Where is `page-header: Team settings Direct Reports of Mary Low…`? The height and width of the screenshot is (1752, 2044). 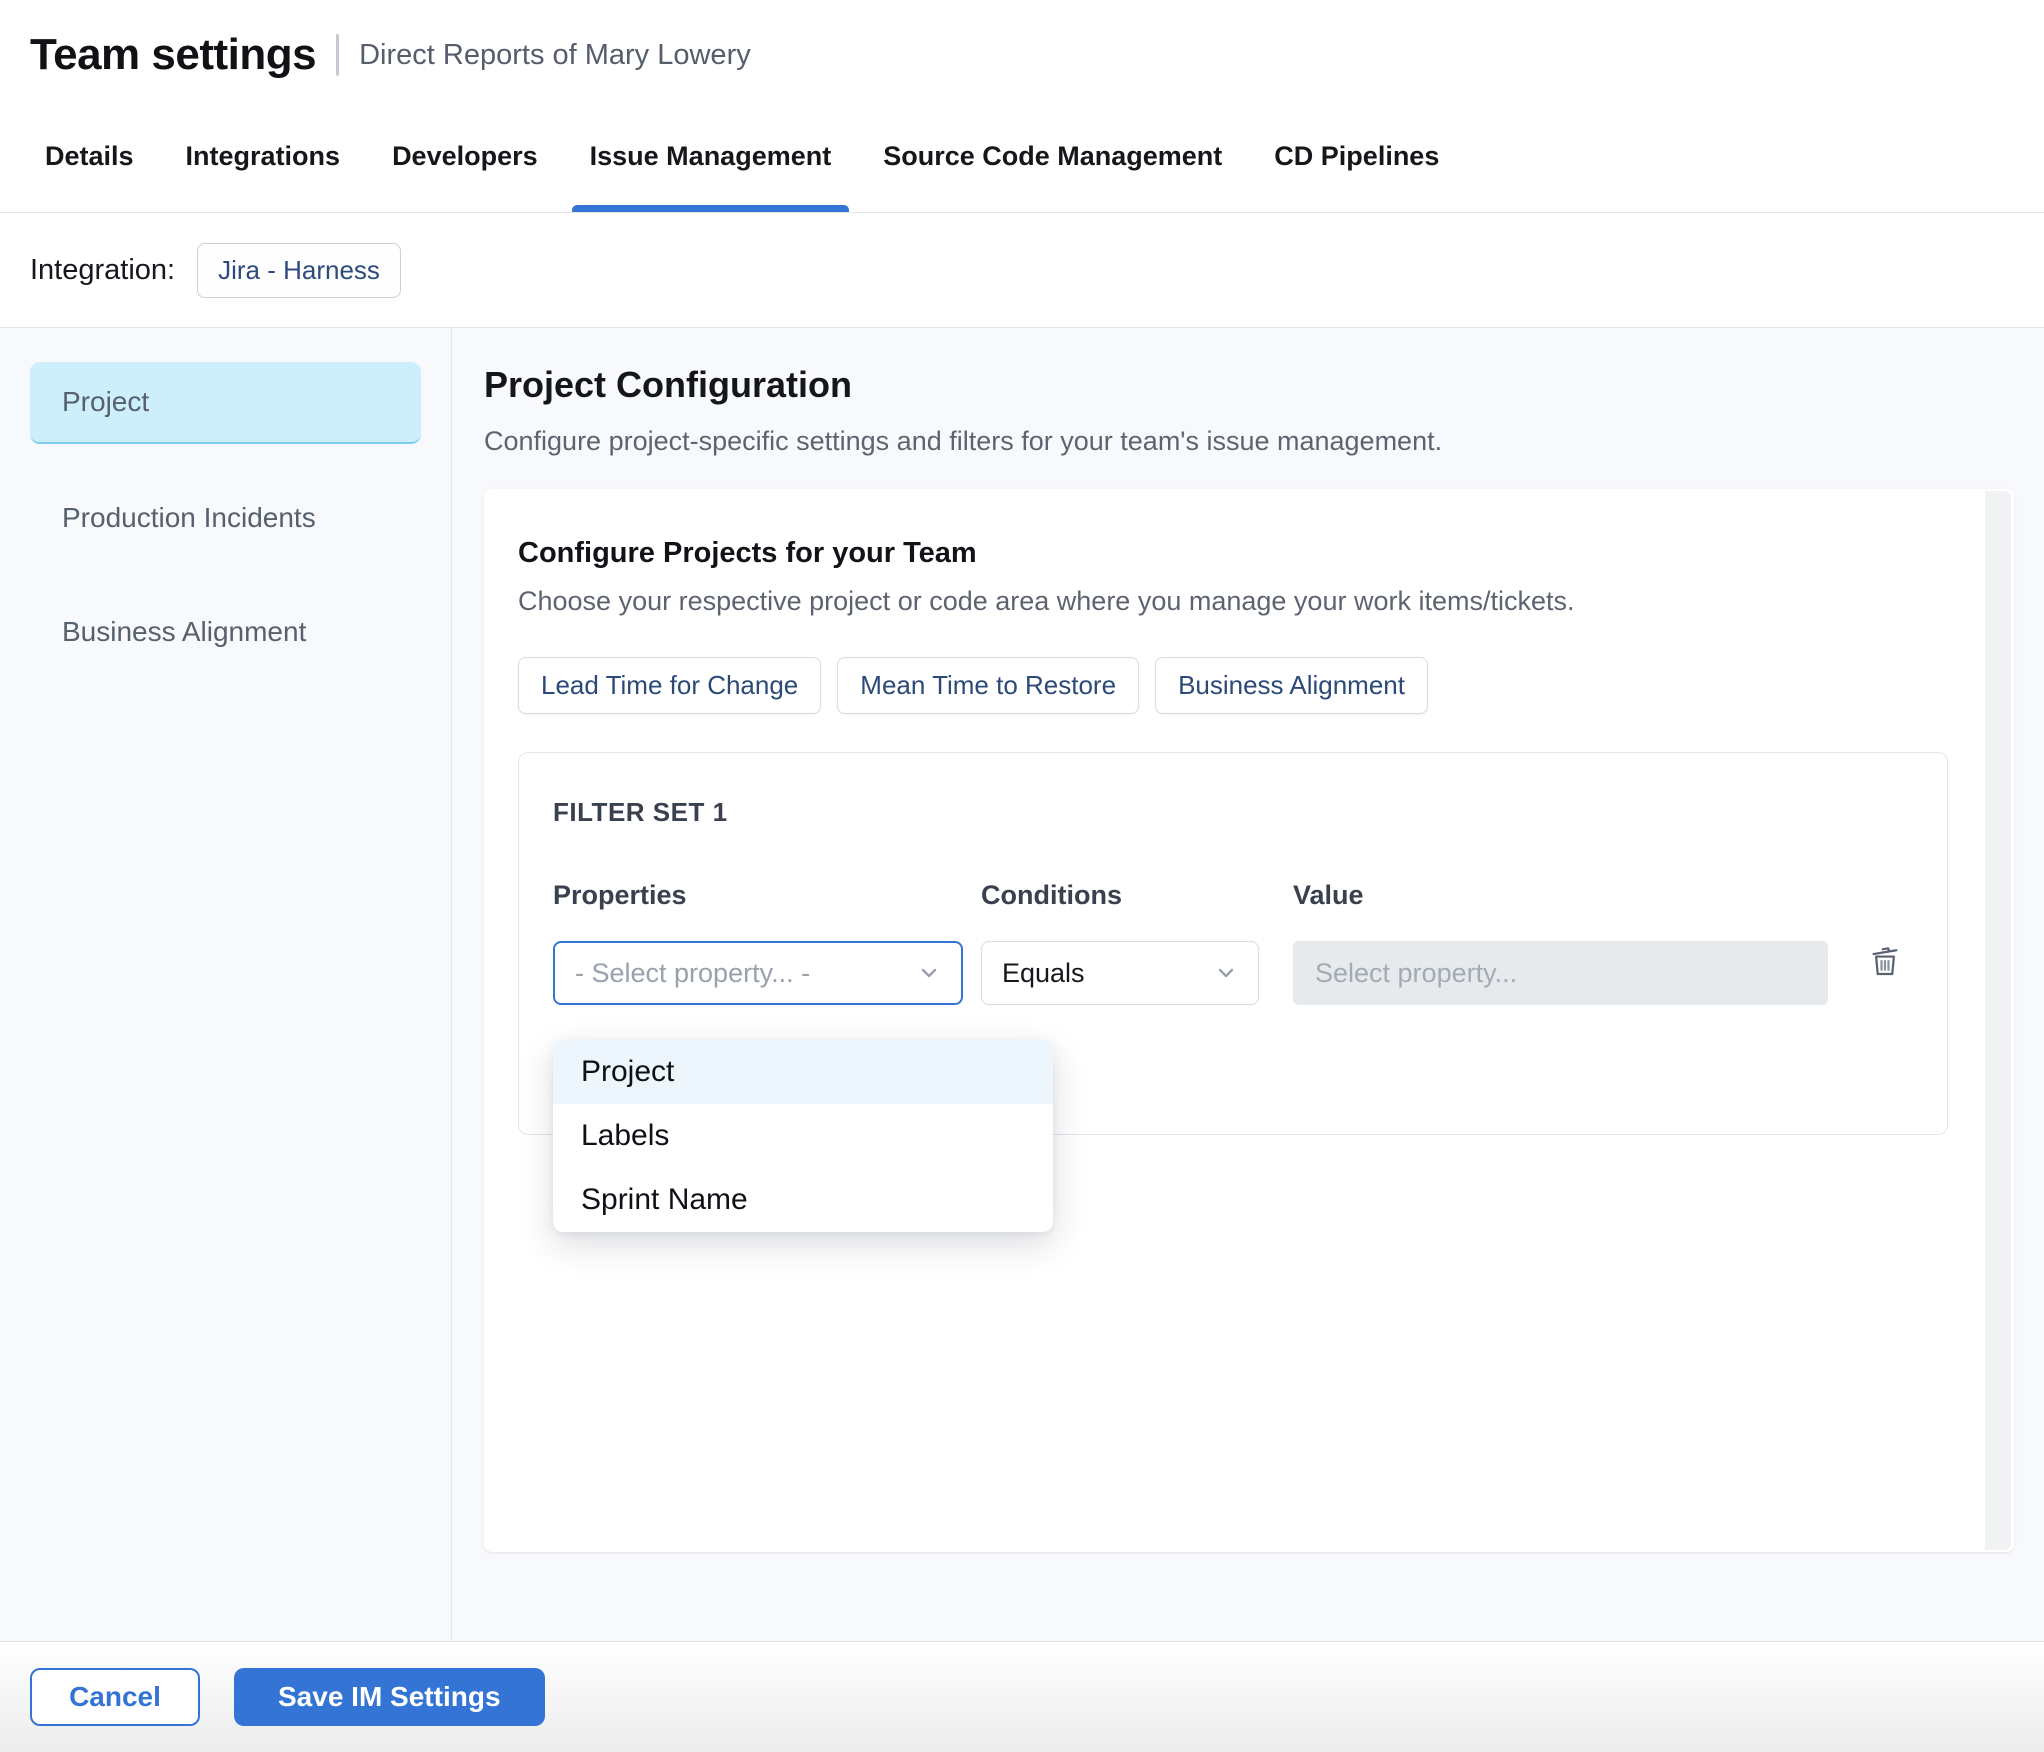 page-header: Team settings Direct Reports of Mary Low… is located at coordinates (1022, 50).